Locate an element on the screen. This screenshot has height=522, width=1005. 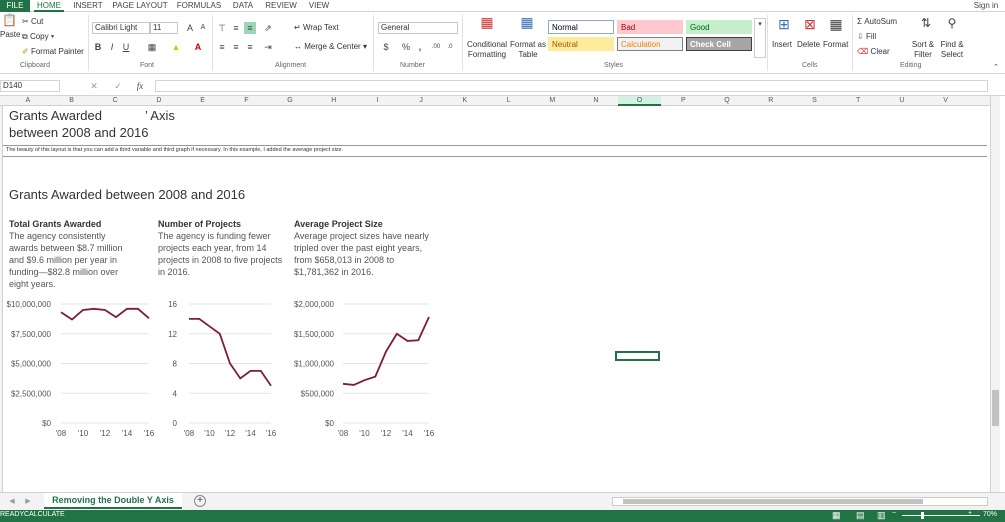
tab-file: FILE is located at coordinates (15, 6).